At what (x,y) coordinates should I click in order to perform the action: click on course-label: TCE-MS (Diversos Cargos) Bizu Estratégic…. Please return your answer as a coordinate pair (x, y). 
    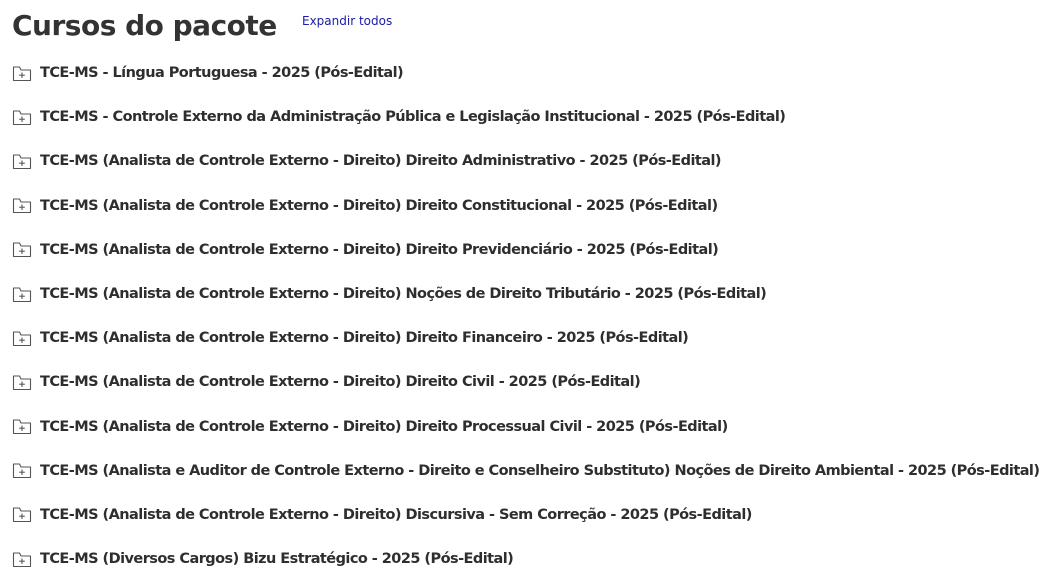
    Looking at the image, I should click on (277, 559).